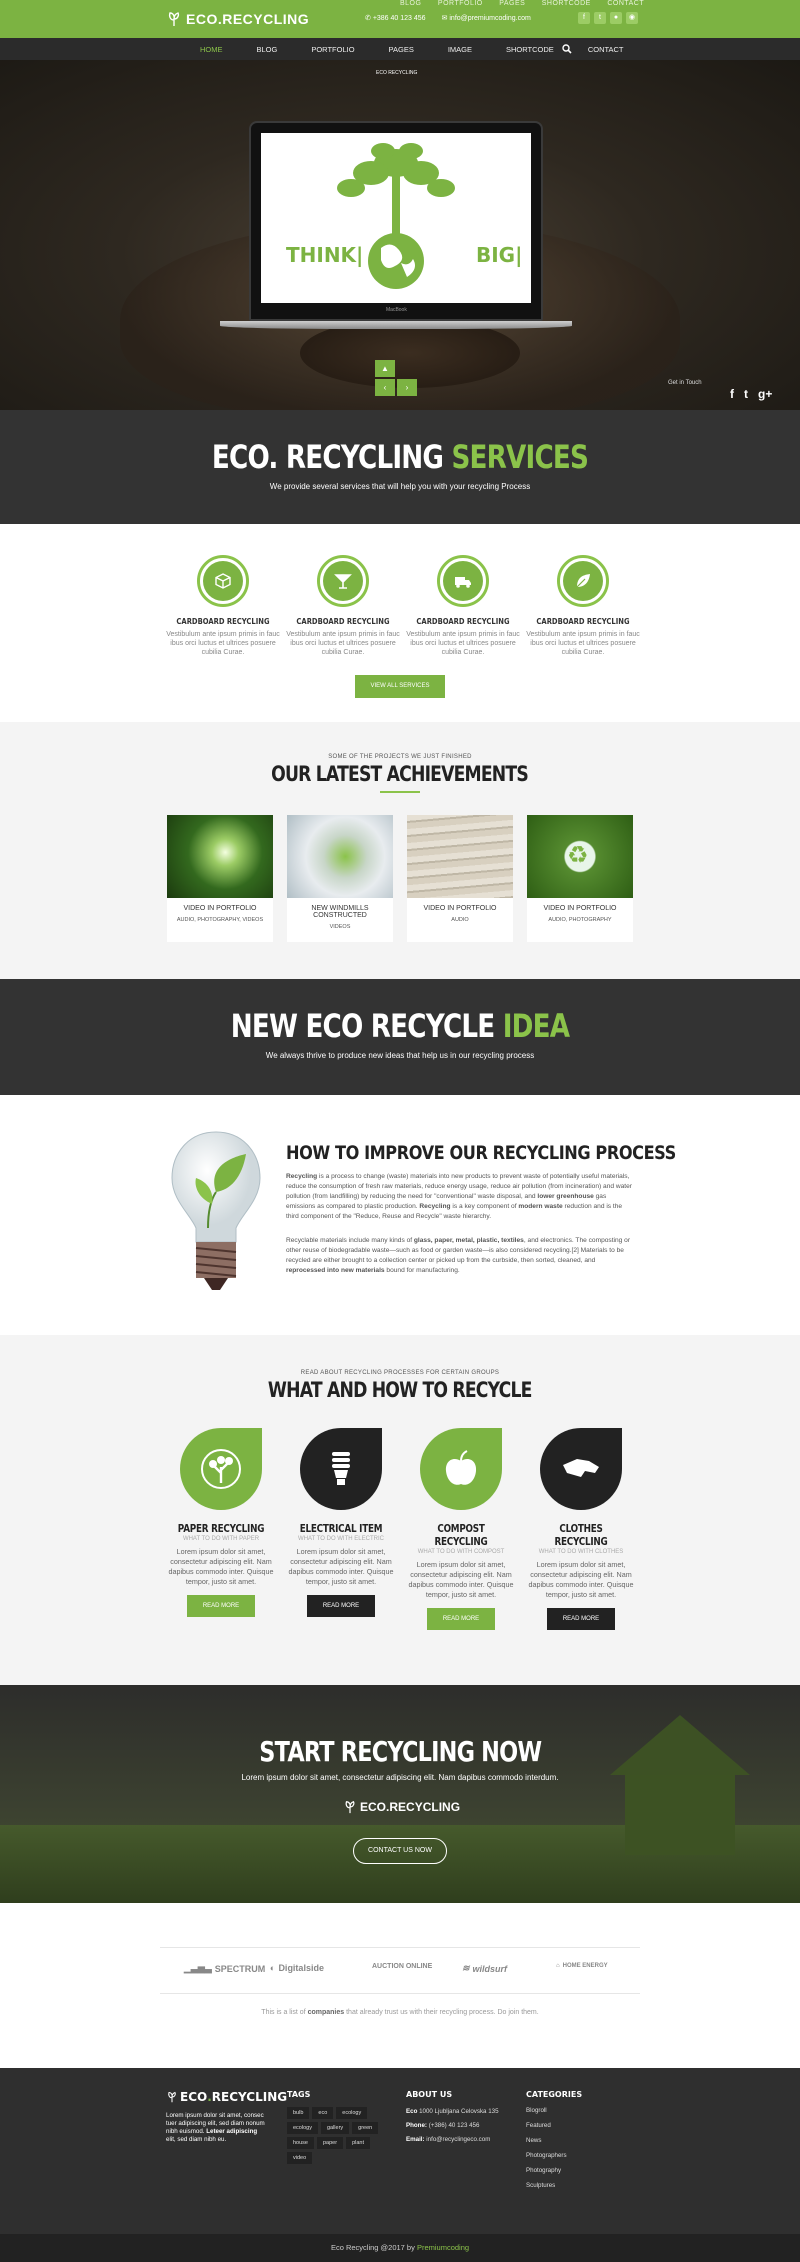 The width and height of the screenshot is (800, 2262). Describe the element at coordinates (400, 1947) in the screenshot. I see `divider` at that location.